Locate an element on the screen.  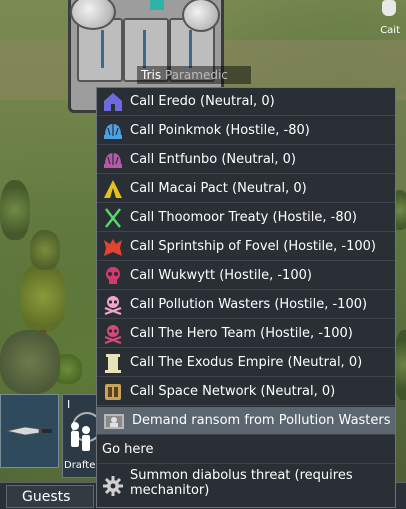
pawn-avatar is located at coordinates (389, 8).